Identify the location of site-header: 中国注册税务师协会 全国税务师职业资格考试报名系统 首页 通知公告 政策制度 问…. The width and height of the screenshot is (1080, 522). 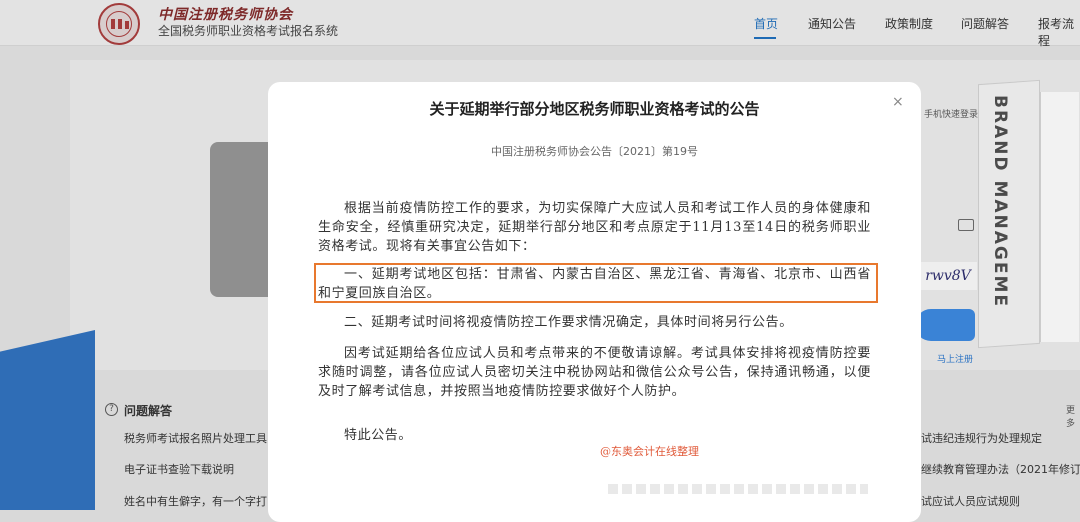
(540, 24).